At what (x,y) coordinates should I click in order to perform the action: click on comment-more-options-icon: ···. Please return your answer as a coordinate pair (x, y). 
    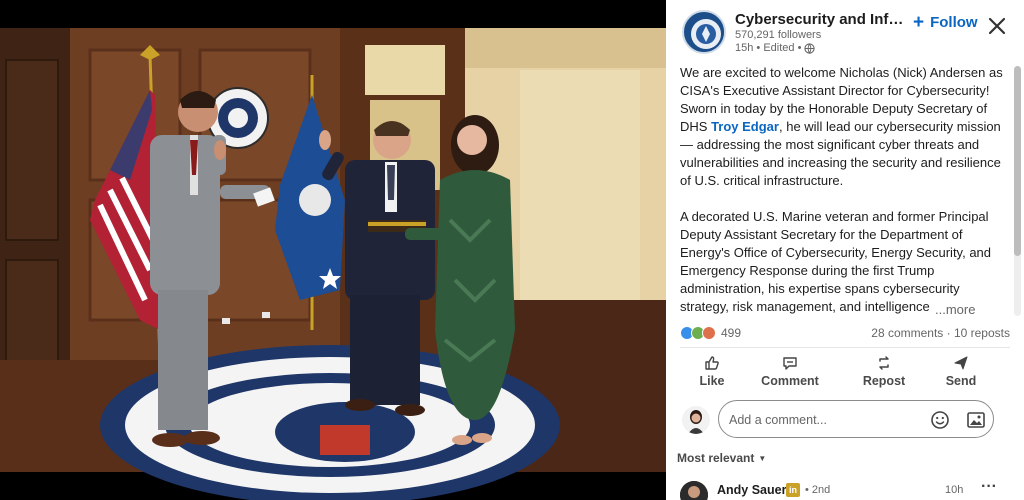
    Looking at the image, I should click on (989, 487).